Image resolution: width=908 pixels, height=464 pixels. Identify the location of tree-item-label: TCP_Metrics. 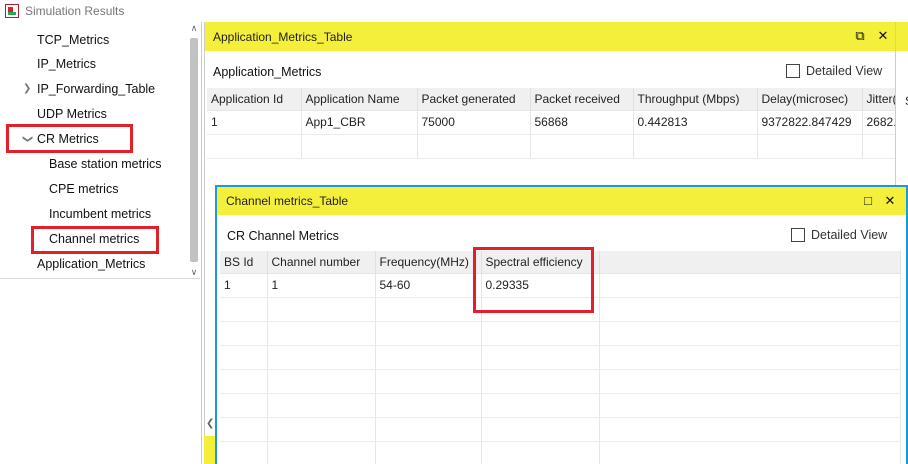
(73, 40).